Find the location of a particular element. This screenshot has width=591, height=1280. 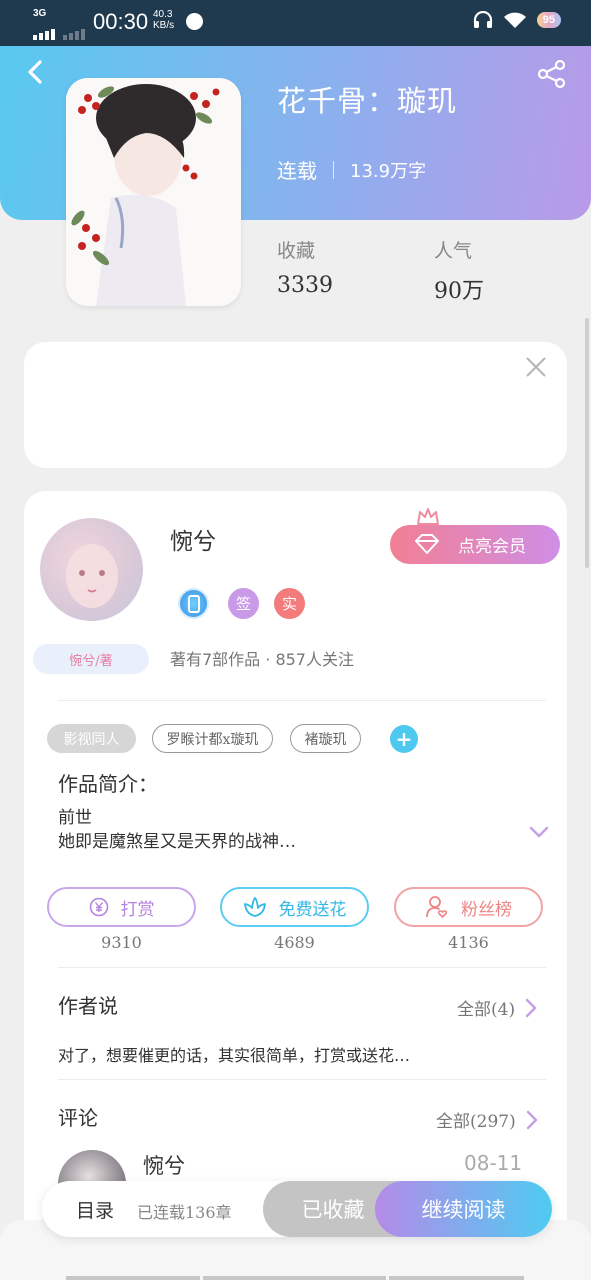

scrollbar is located at coordinates (587, 443).